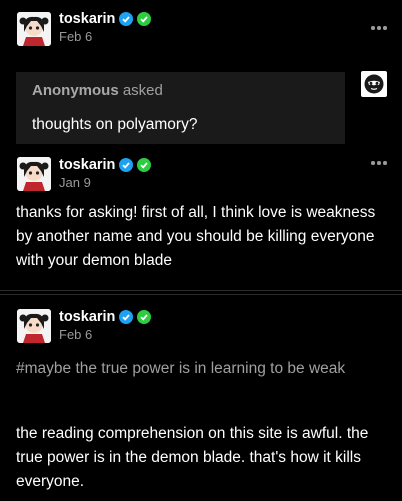  Describe the element at coordinates (105, 37) in the screenshot. I see `post-date: Feb 6` at that location.